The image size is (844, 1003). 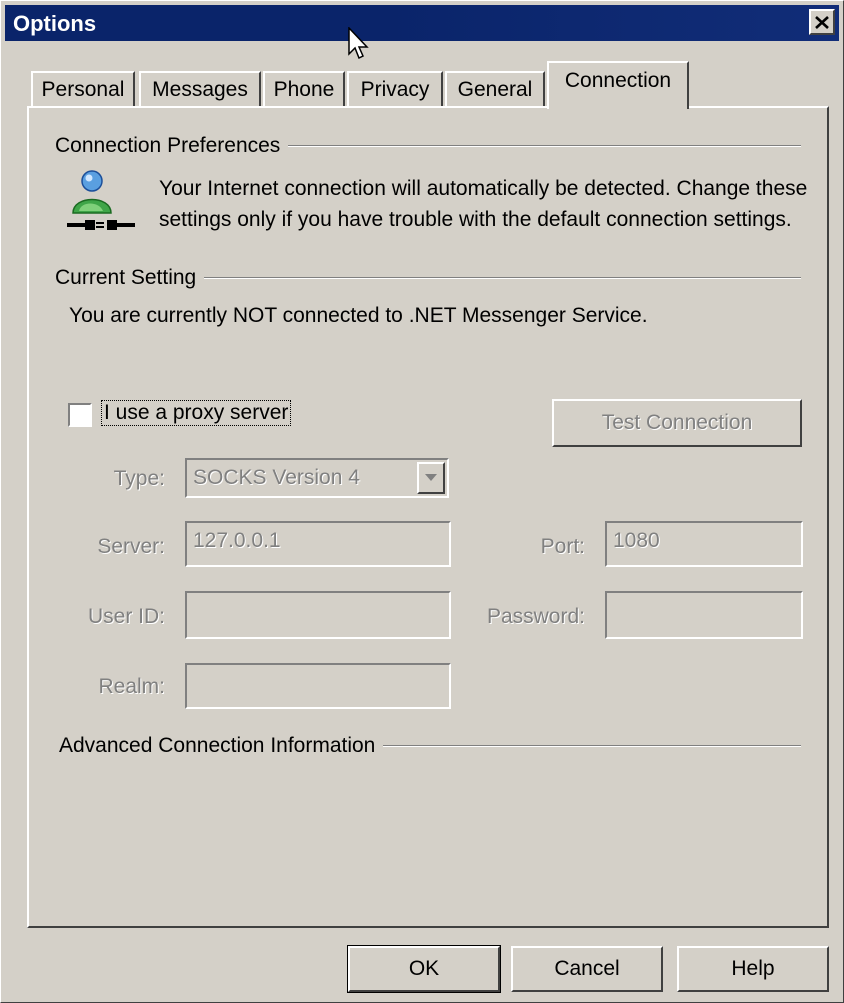 I want to click on messenger-connection-icon, so click(x=101, y=200).